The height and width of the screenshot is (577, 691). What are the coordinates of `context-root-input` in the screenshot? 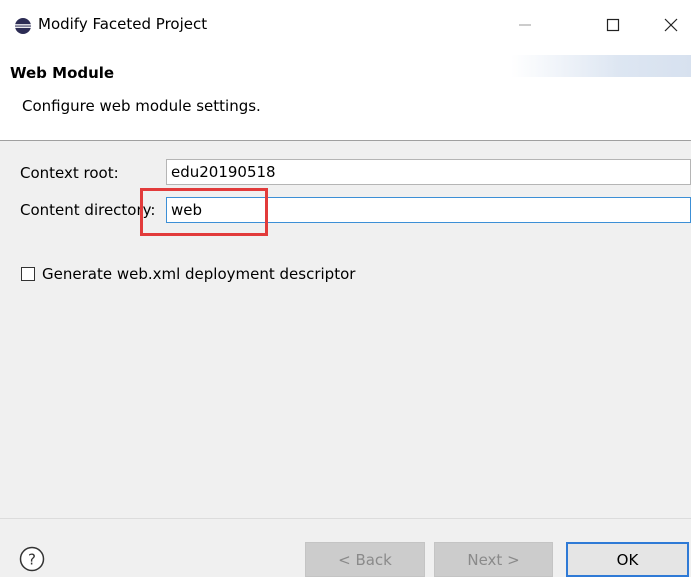 It's located at (428, 172).